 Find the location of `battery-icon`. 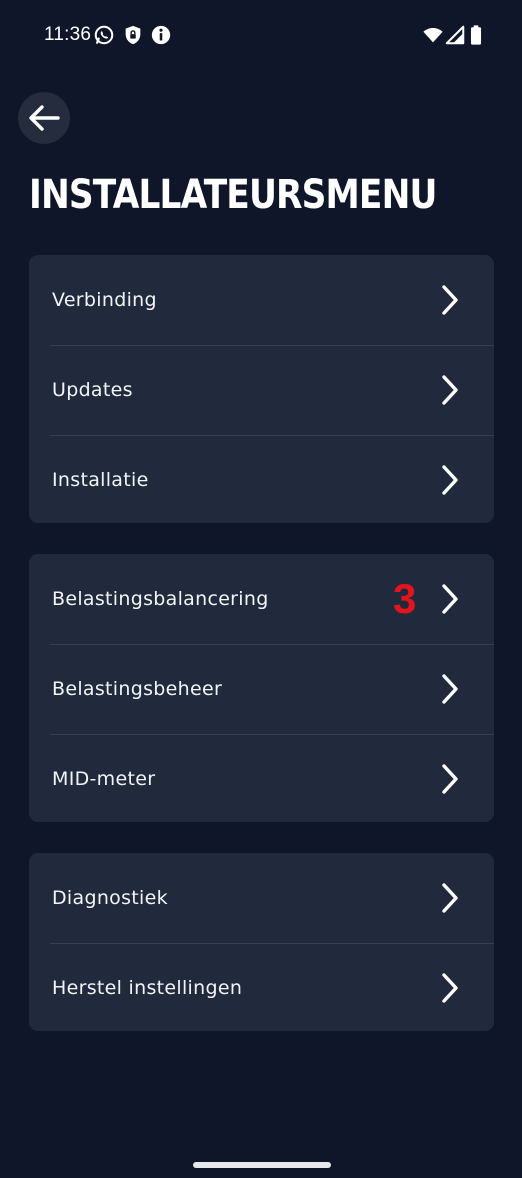

battery-icon is located at coordinates (476, 35).